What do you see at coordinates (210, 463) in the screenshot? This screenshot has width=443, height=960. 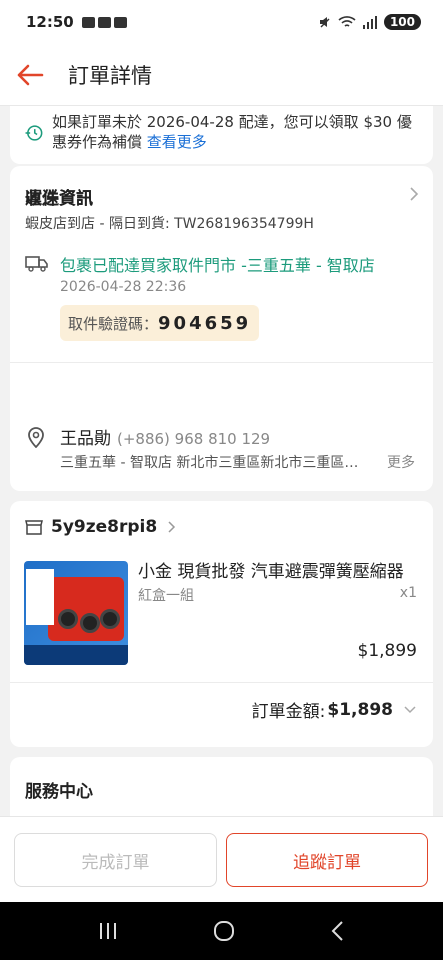 I see `recipient-address: 三重五華 - 智取店 新北市三重區新北市三重區五華街` at bounding box center [210, 463].